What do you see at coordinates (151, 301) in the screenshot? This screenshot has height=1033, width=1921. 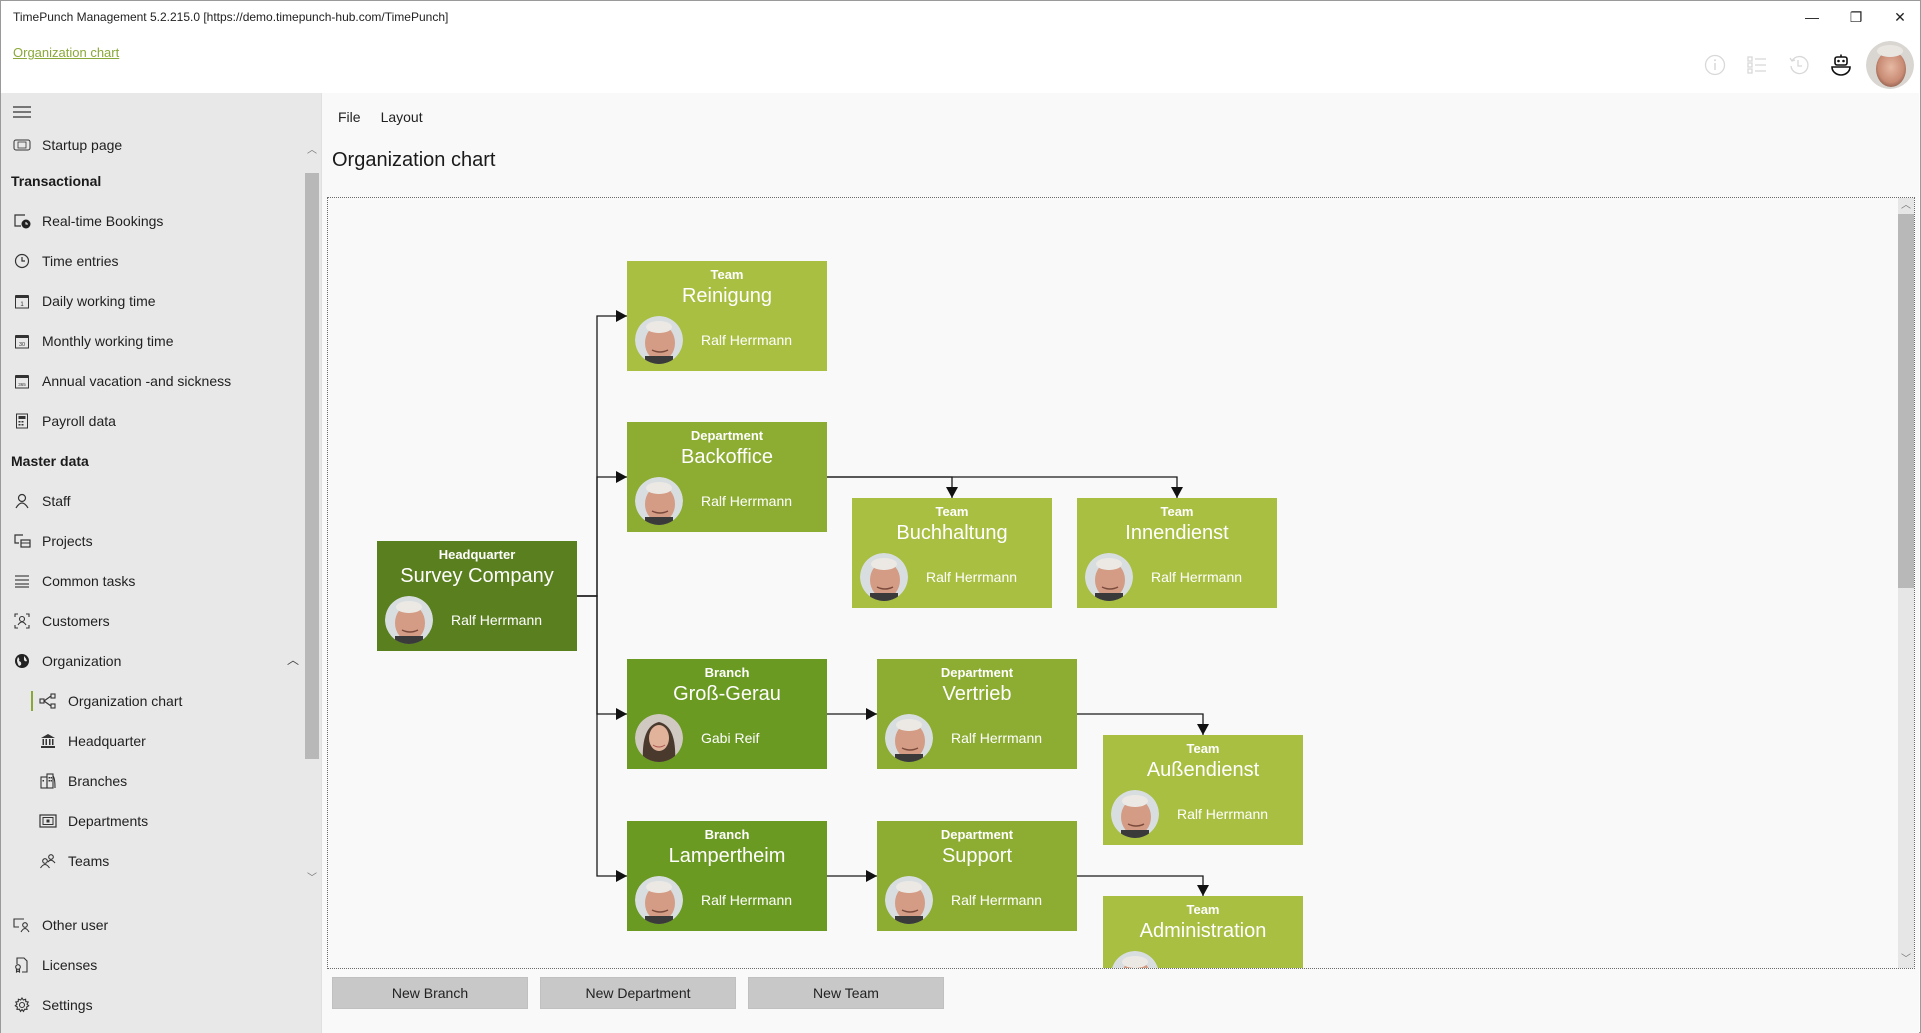 I see `sidebar-item-daily-working-time: 1 Daily working time` at bounding box center [151, 301].